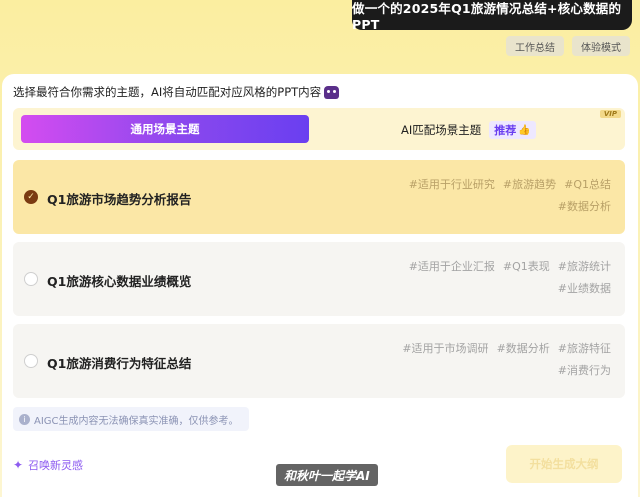 This screenshot has width=640, height=497. I want to click on theme-card-3: Q1旅游消费行为特征总结 #适用于市场调研 #数据分析 #旅游特征 #消费行为, so click(319, 361).